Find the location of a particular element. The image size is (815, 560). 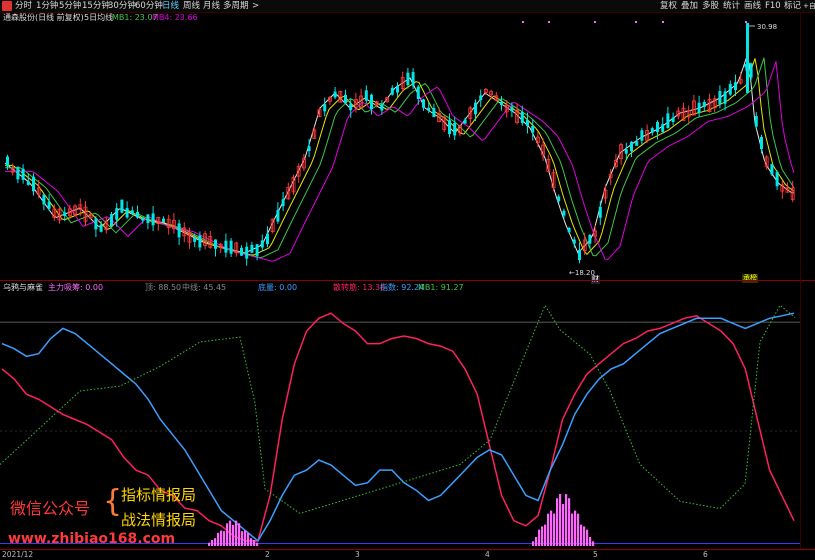

fuquan-button: 复权 is located at coordinates (668, 6).